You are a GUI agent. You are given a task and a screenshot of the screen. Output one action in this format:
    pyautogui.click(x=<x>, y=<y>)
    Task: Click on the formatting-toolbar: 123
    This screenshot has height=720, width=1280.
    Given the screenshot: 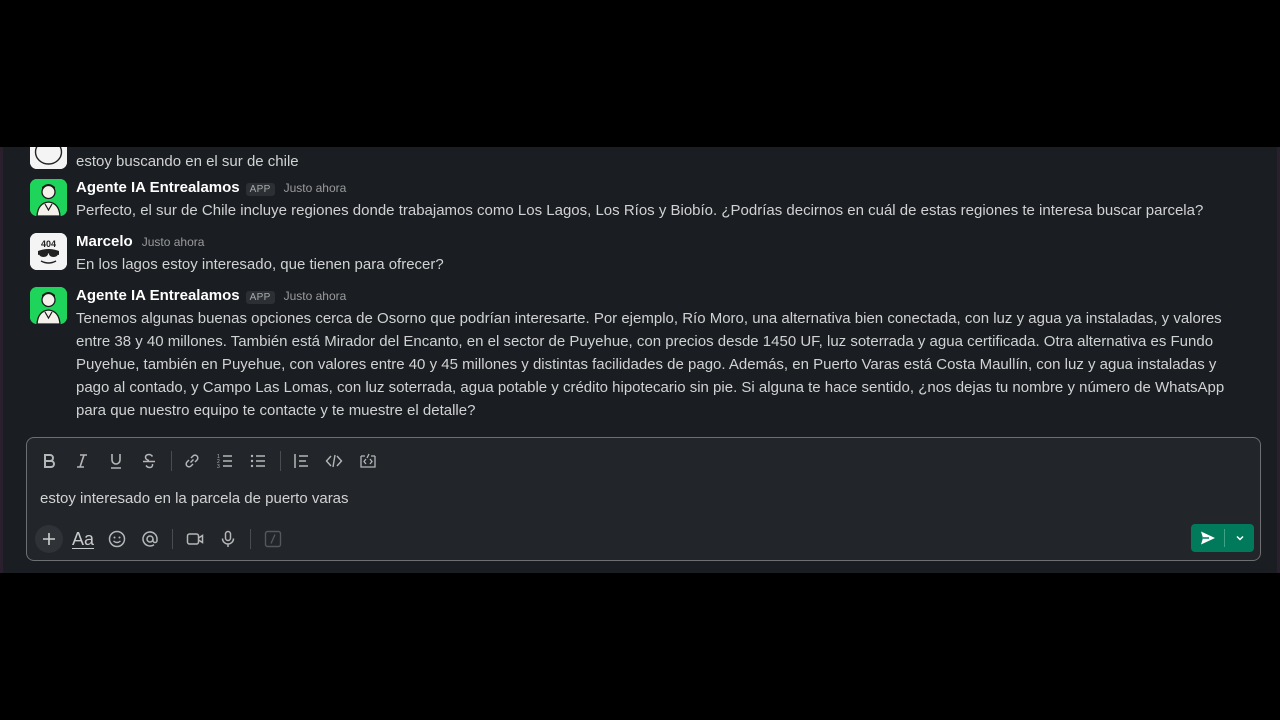 What is the action you would take?
    pyautogui.click(x=211, y=461)
    